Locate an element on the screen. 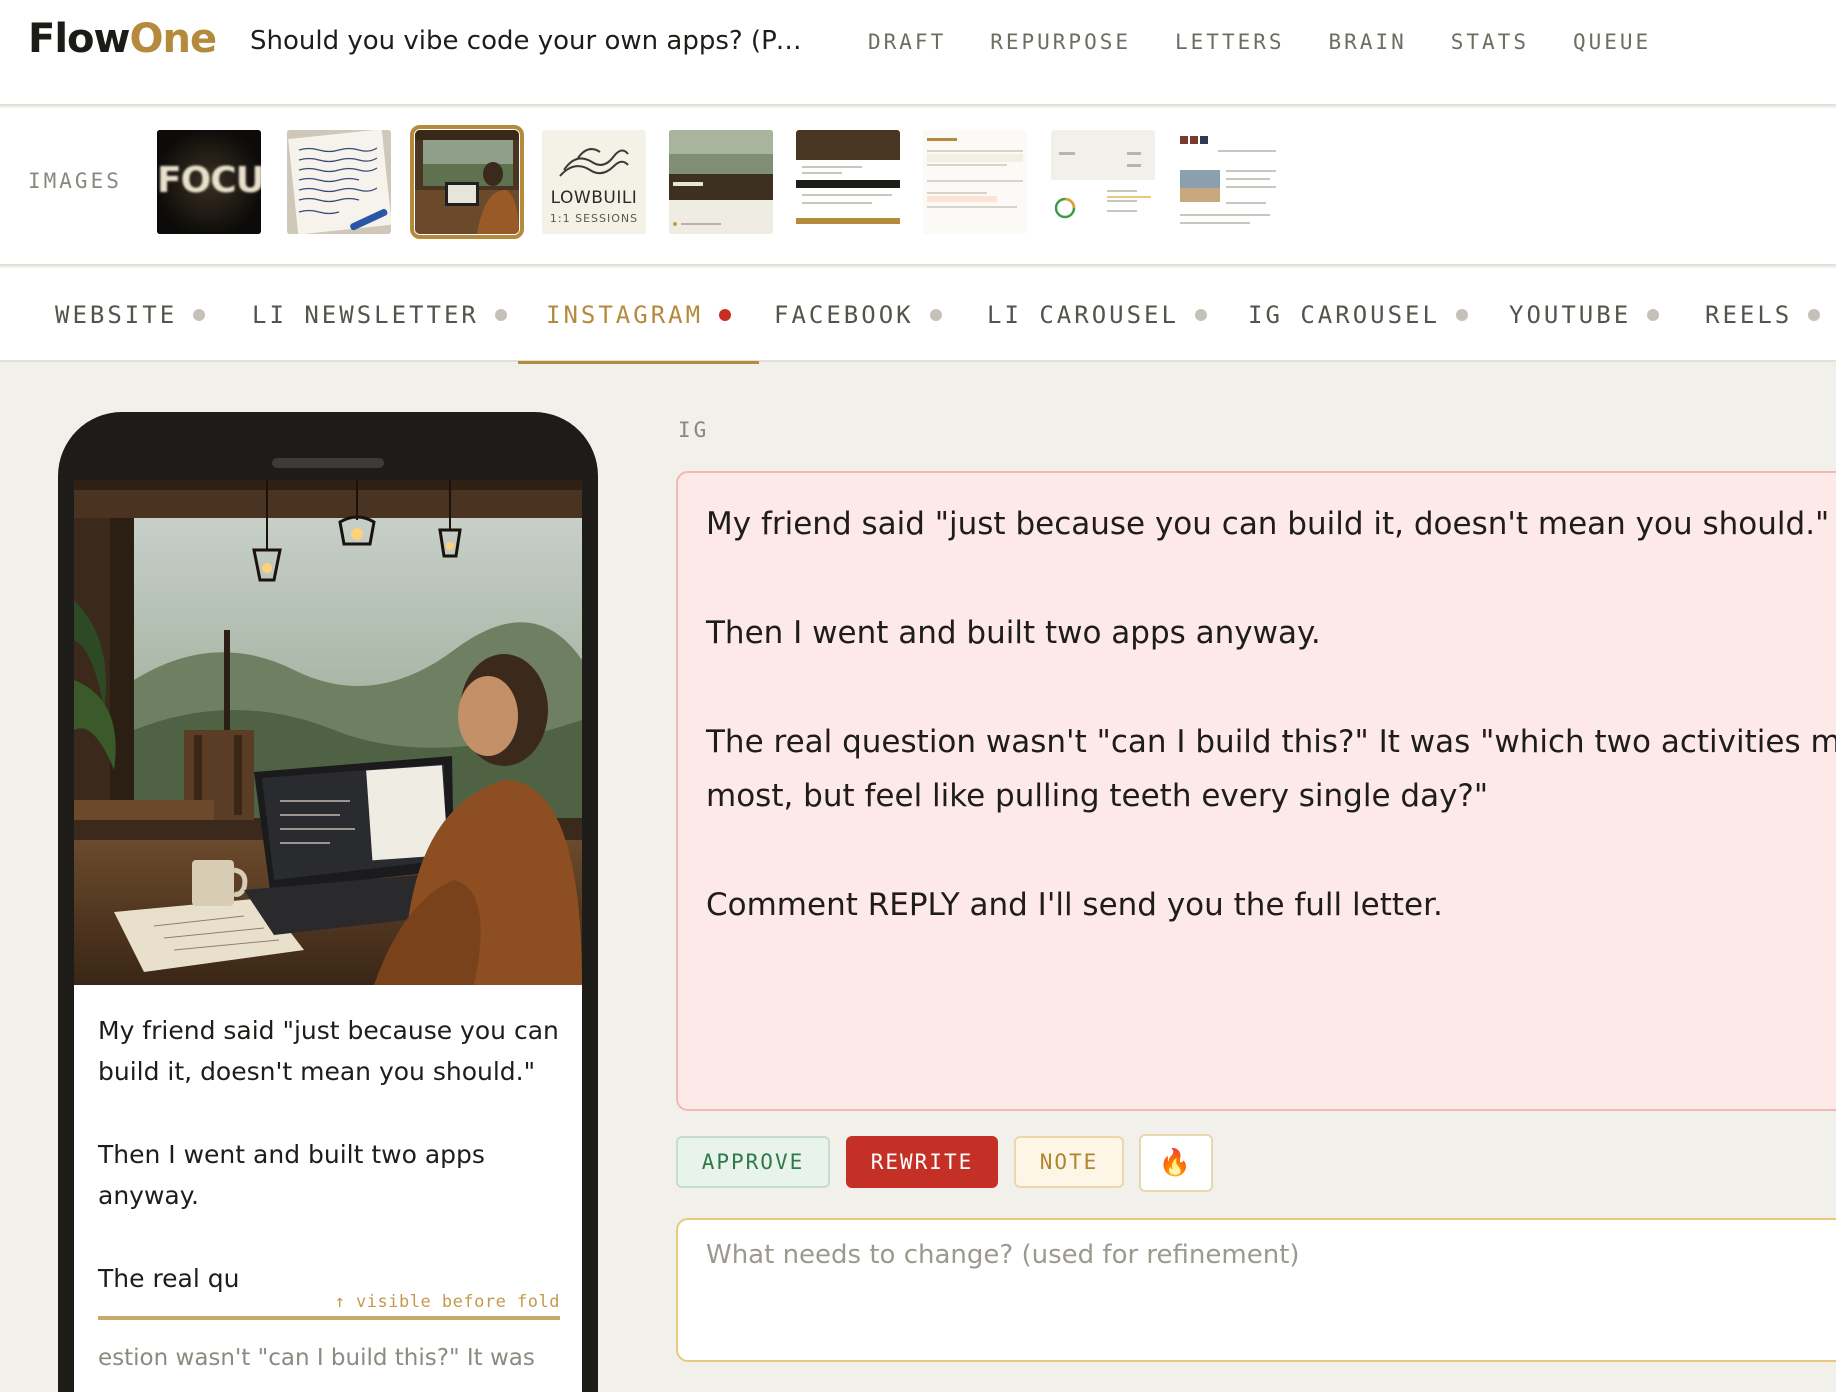 The image size is (1836, 1392). post-image is located at coordinates (328, 732).